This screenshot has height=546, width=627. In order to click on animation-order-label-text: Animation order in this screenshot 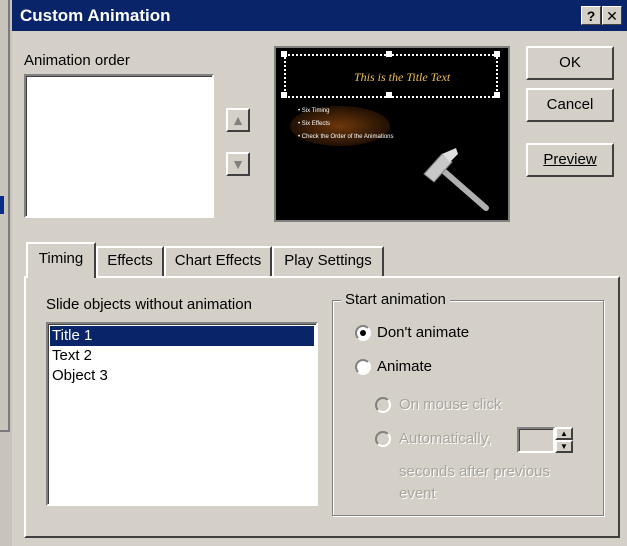, I will do `click(77, 60)`.